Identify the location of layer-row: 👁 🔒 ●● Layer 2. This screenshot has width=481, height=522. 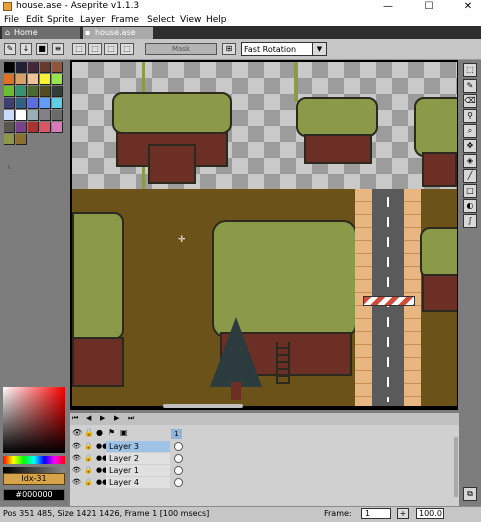
(264, 459).